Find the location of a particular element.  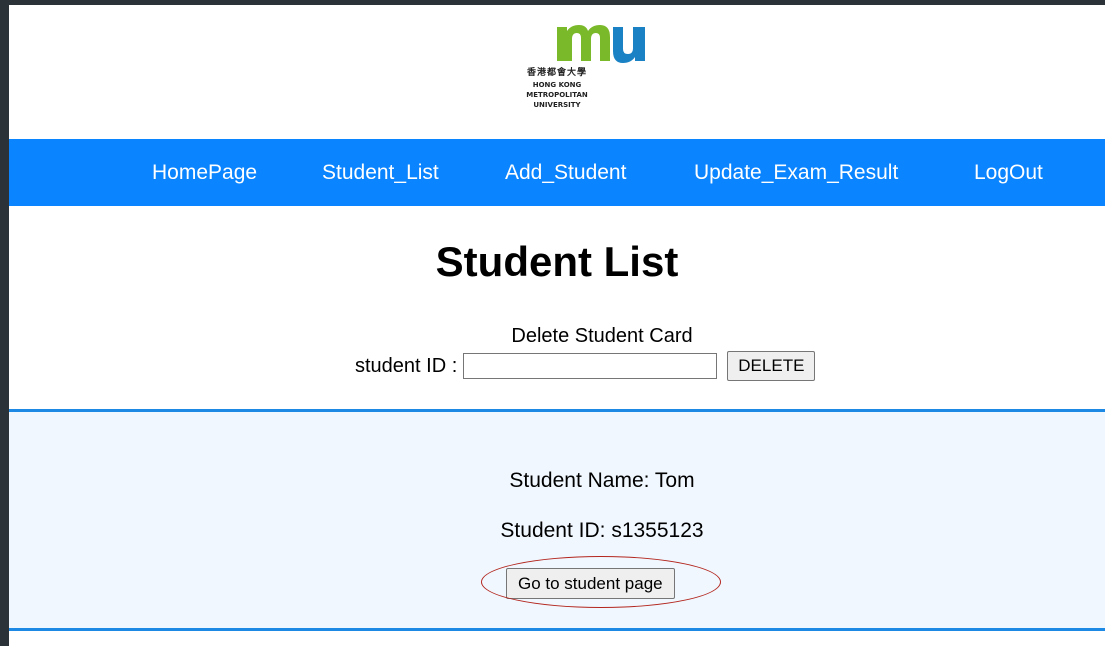

delete-button: DELETE is located at coordinates (771, 366).